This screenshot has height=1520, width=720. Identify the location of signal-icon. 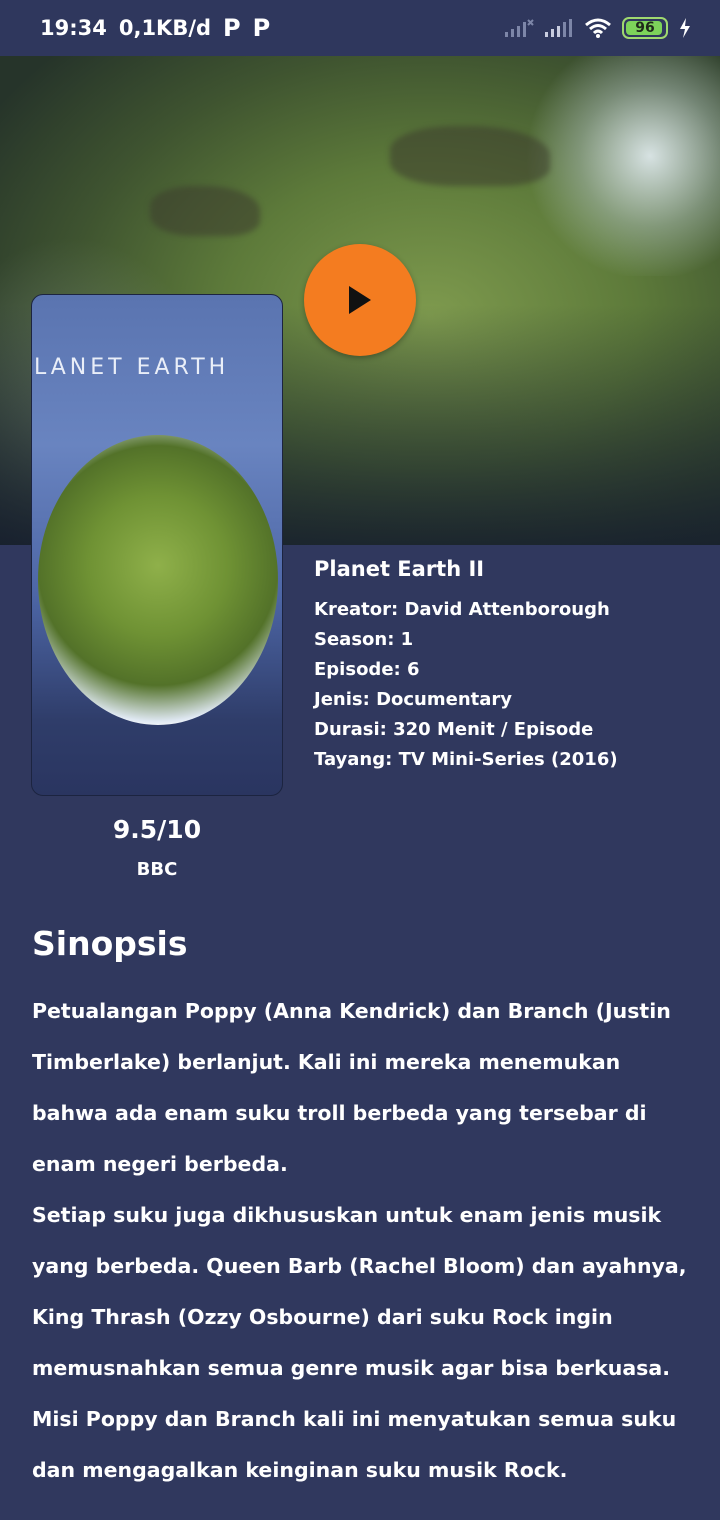
(558, 28).